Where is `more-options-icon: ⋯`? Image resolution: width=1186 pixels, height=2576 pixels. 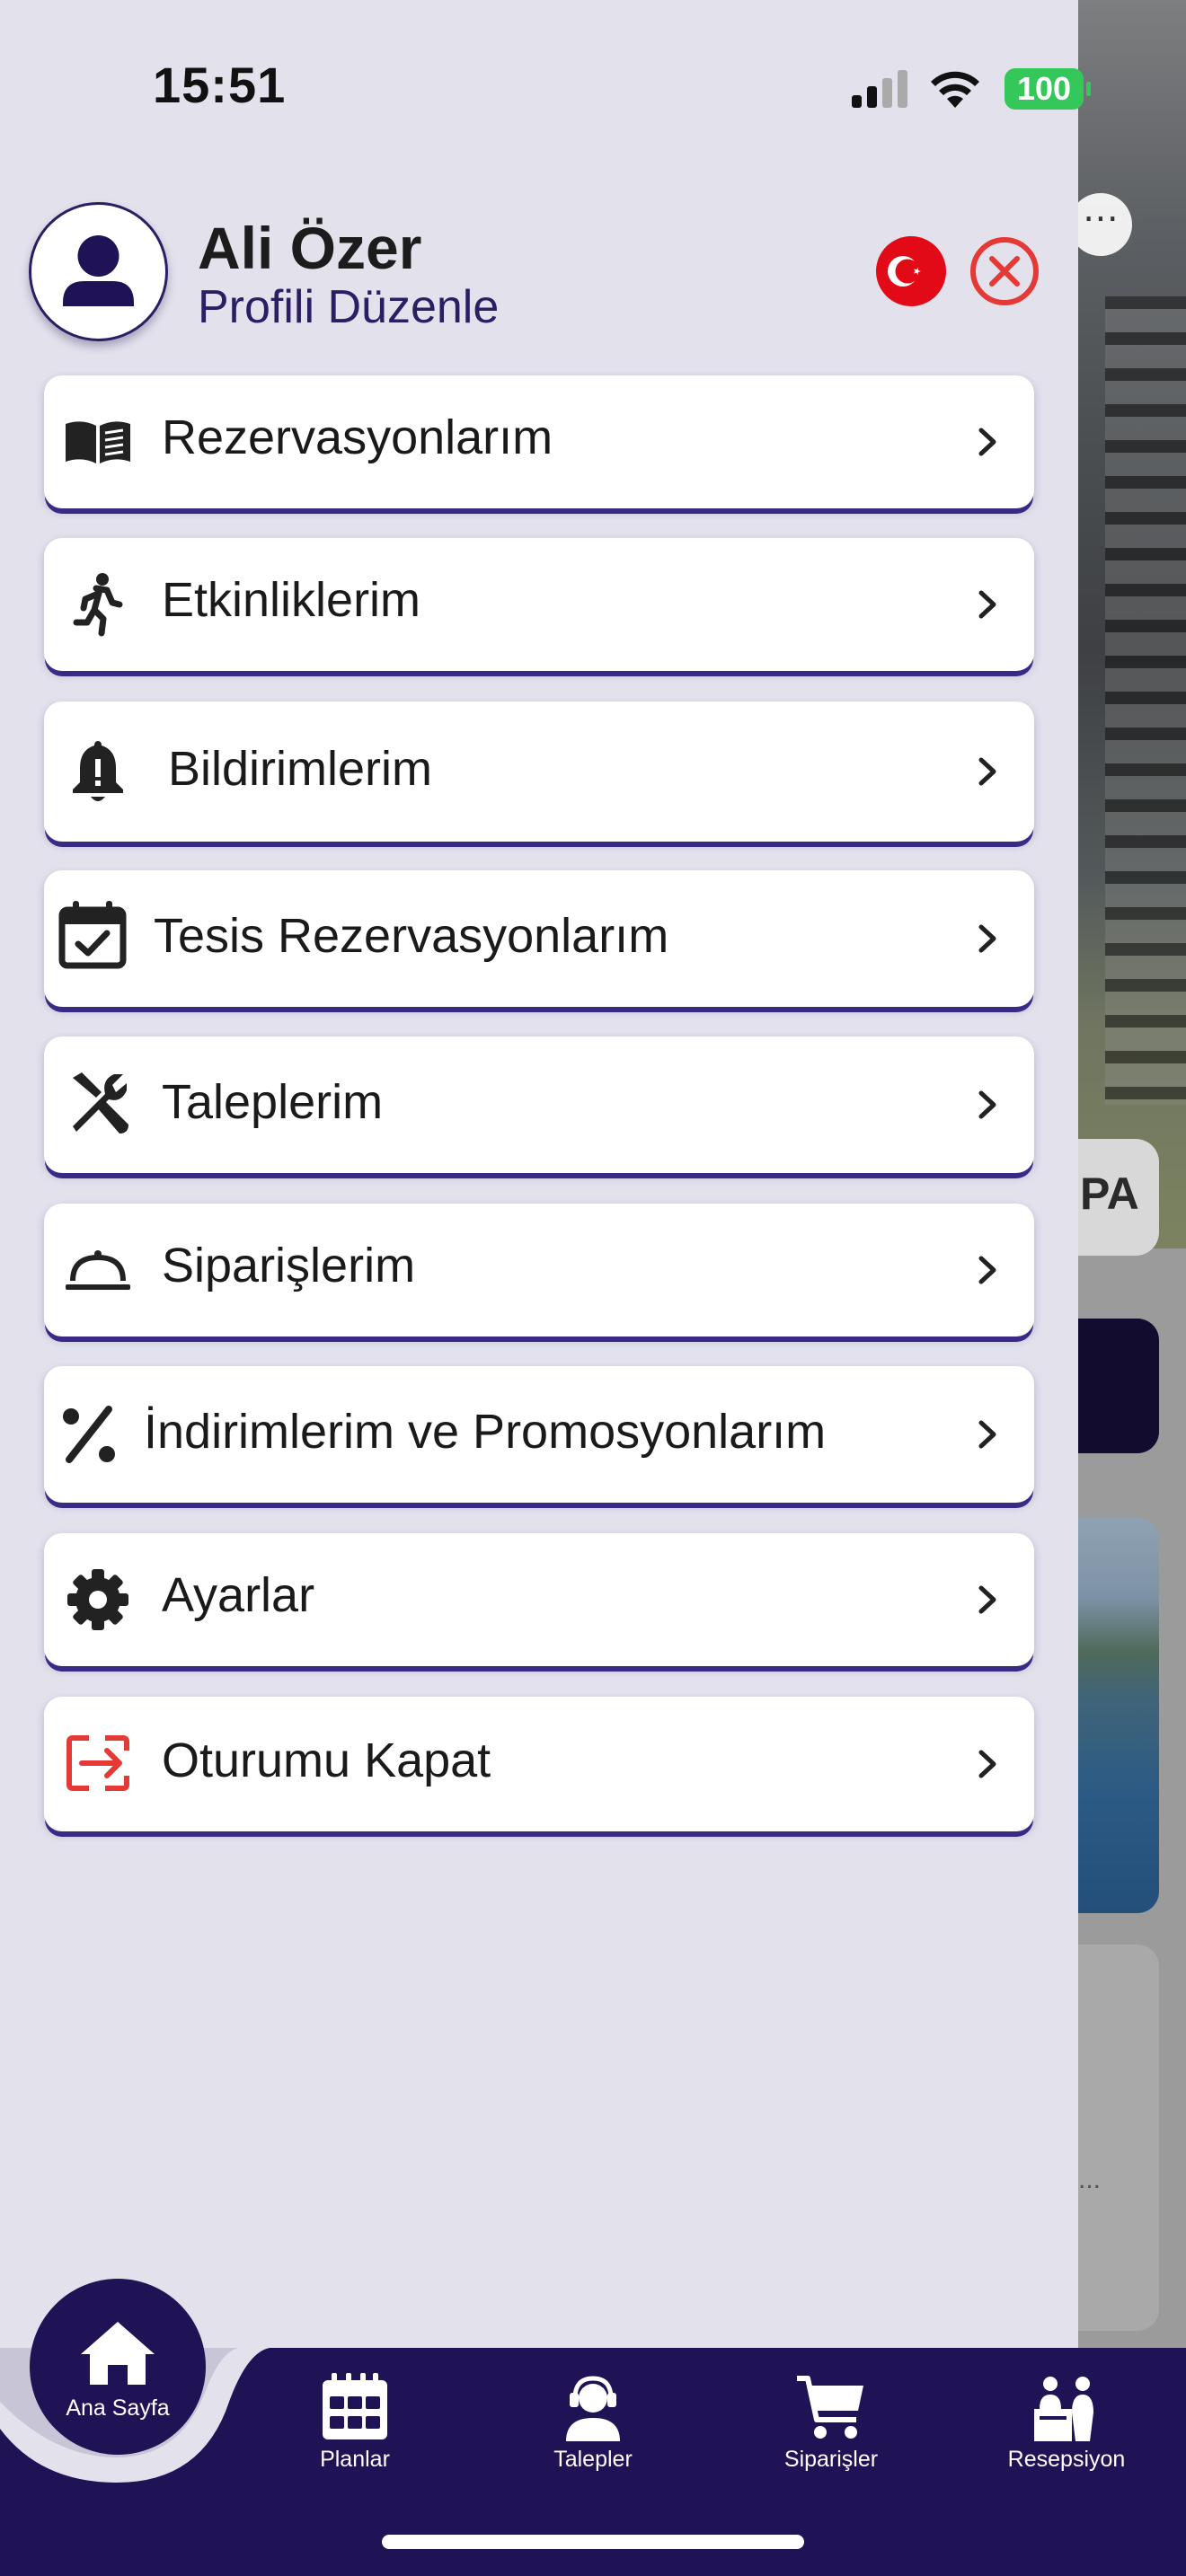 more-options-icon: ⋯ is located at coordinates (1100, 224).